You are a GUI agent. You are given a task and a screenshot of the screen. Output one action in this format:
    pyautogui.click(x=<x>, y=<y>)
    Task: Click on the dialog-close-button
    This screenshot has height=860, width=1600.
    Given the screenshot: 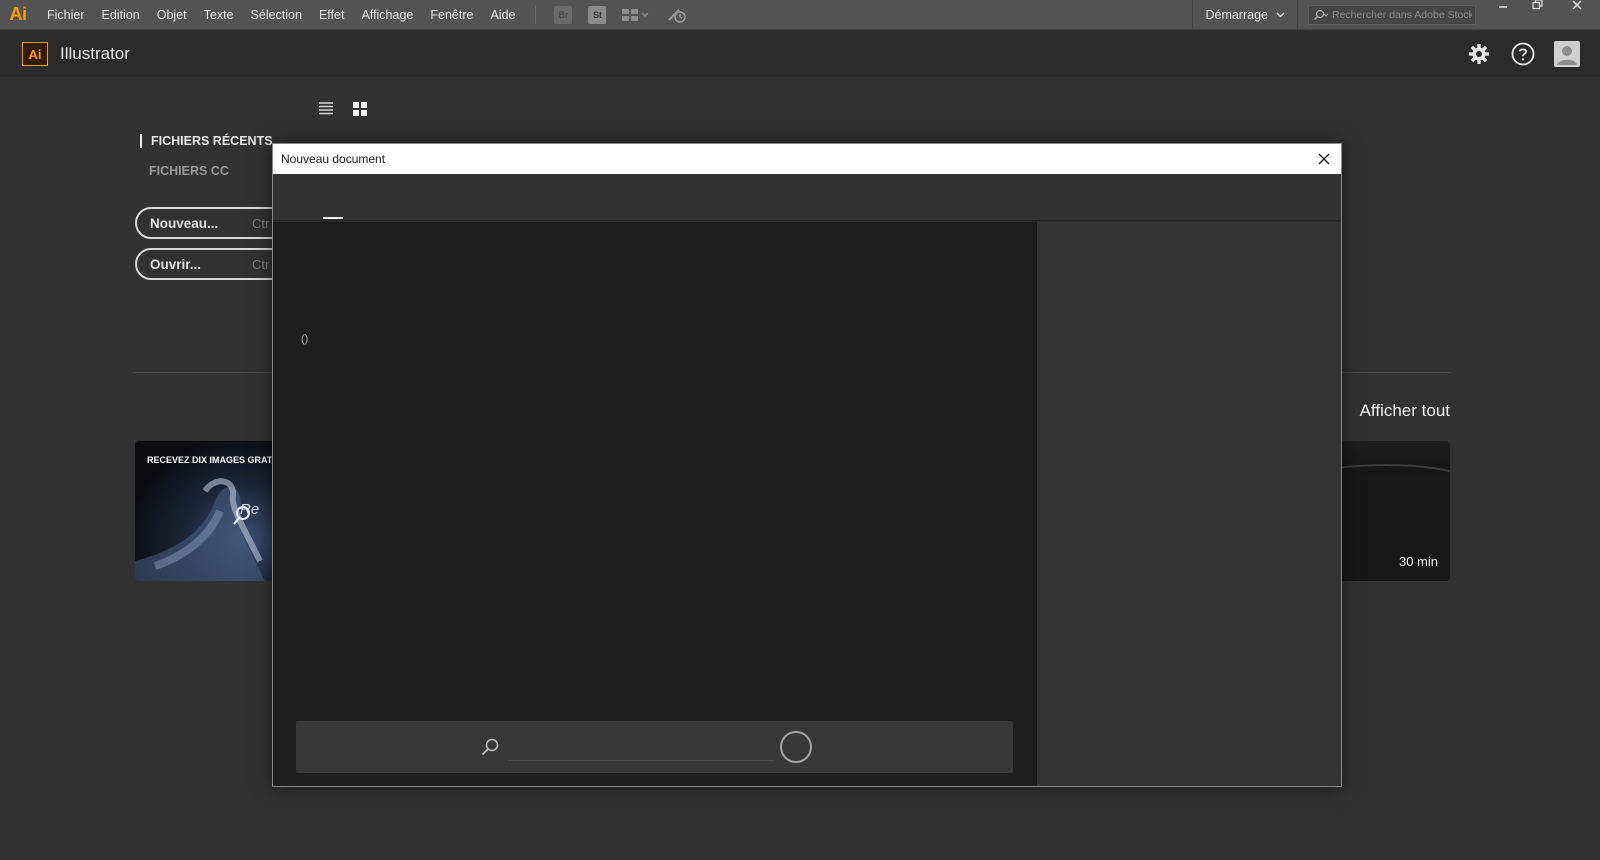 What is the action you would take?
    pyautogui.click(x=1324, y=159)
    